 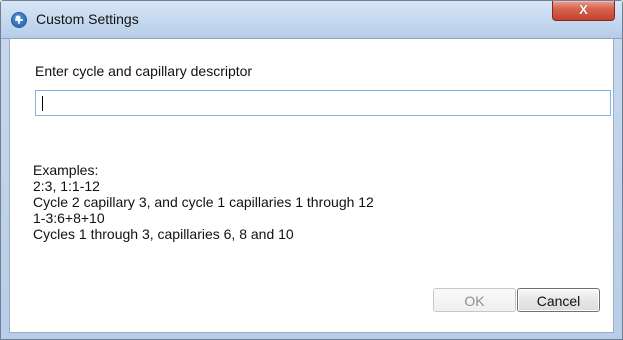 I want to click on example-line: 2:3, 1:1-12, so click(x=66, y=186).